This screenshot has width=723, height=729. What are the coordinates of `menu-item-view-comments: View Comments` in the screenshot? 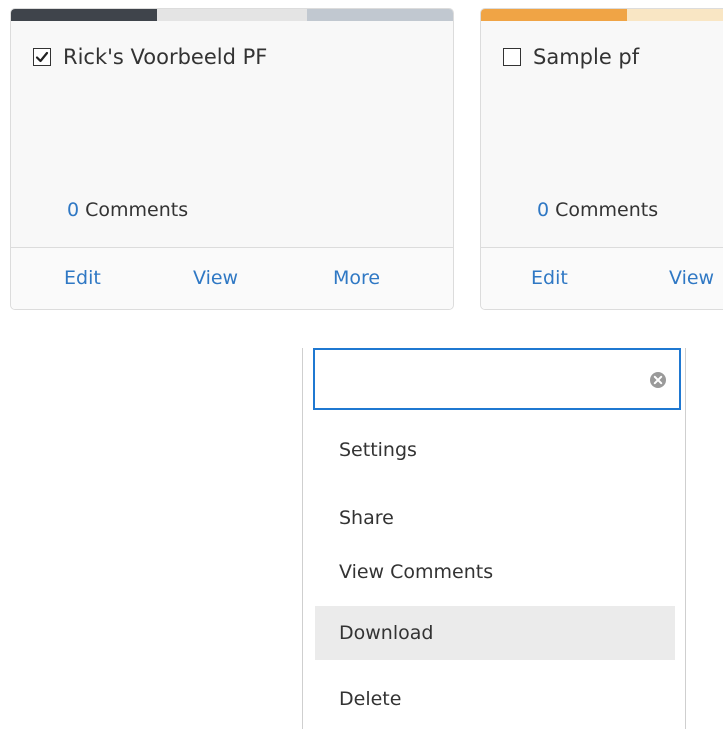 It's located at (495, 572).